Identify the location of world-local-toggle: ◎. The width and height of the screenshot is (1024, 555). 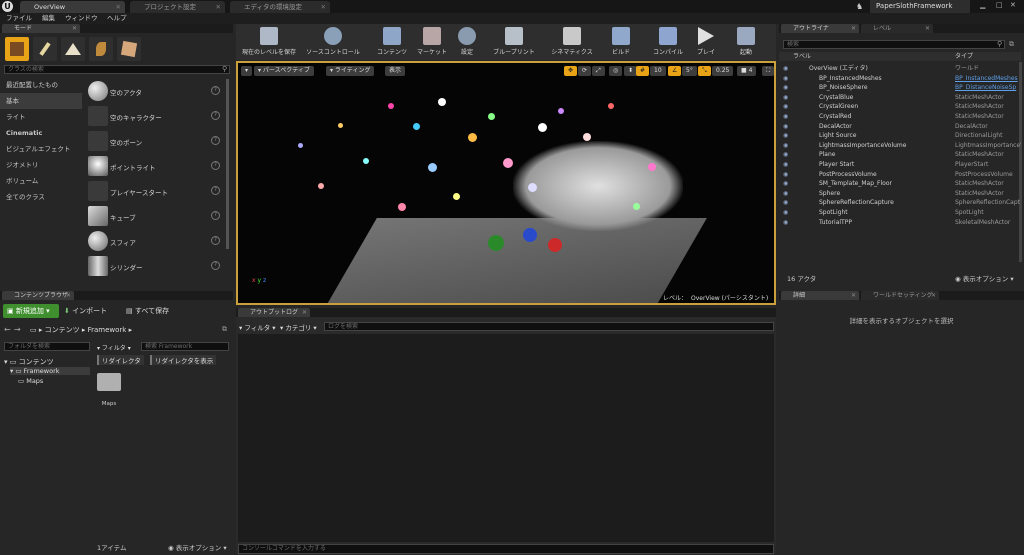
(616, 71).